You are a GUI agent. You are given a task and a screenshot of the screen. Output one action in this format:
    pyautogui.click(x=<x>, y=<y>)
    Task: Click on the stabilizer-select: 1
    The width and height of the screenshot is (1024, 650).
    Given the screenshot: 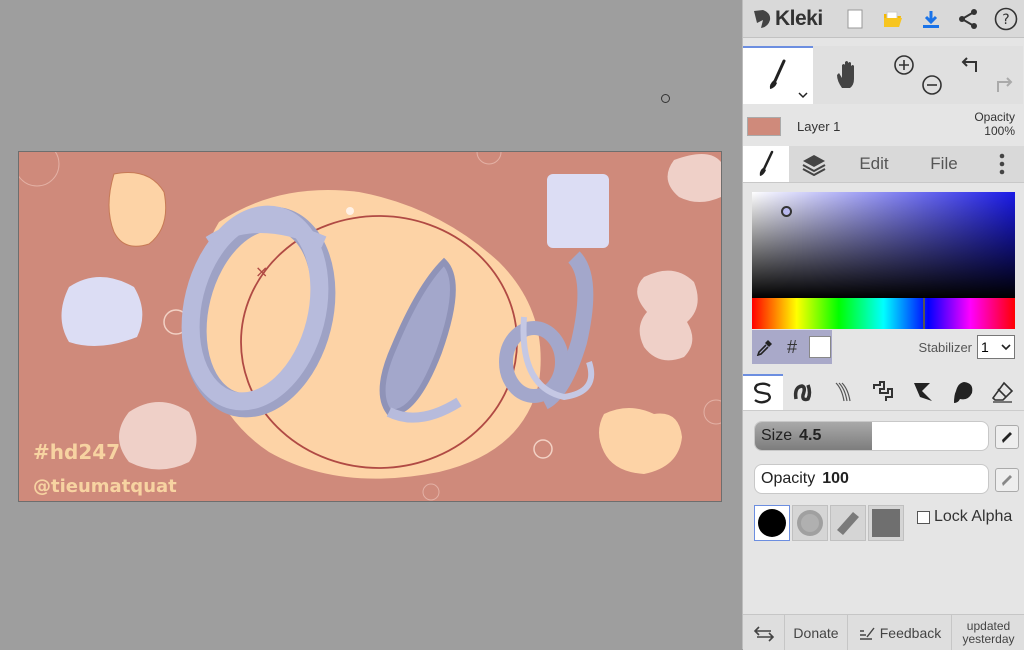 What is the action you would take?
    pyautogui.click(x=996, y=347)
    